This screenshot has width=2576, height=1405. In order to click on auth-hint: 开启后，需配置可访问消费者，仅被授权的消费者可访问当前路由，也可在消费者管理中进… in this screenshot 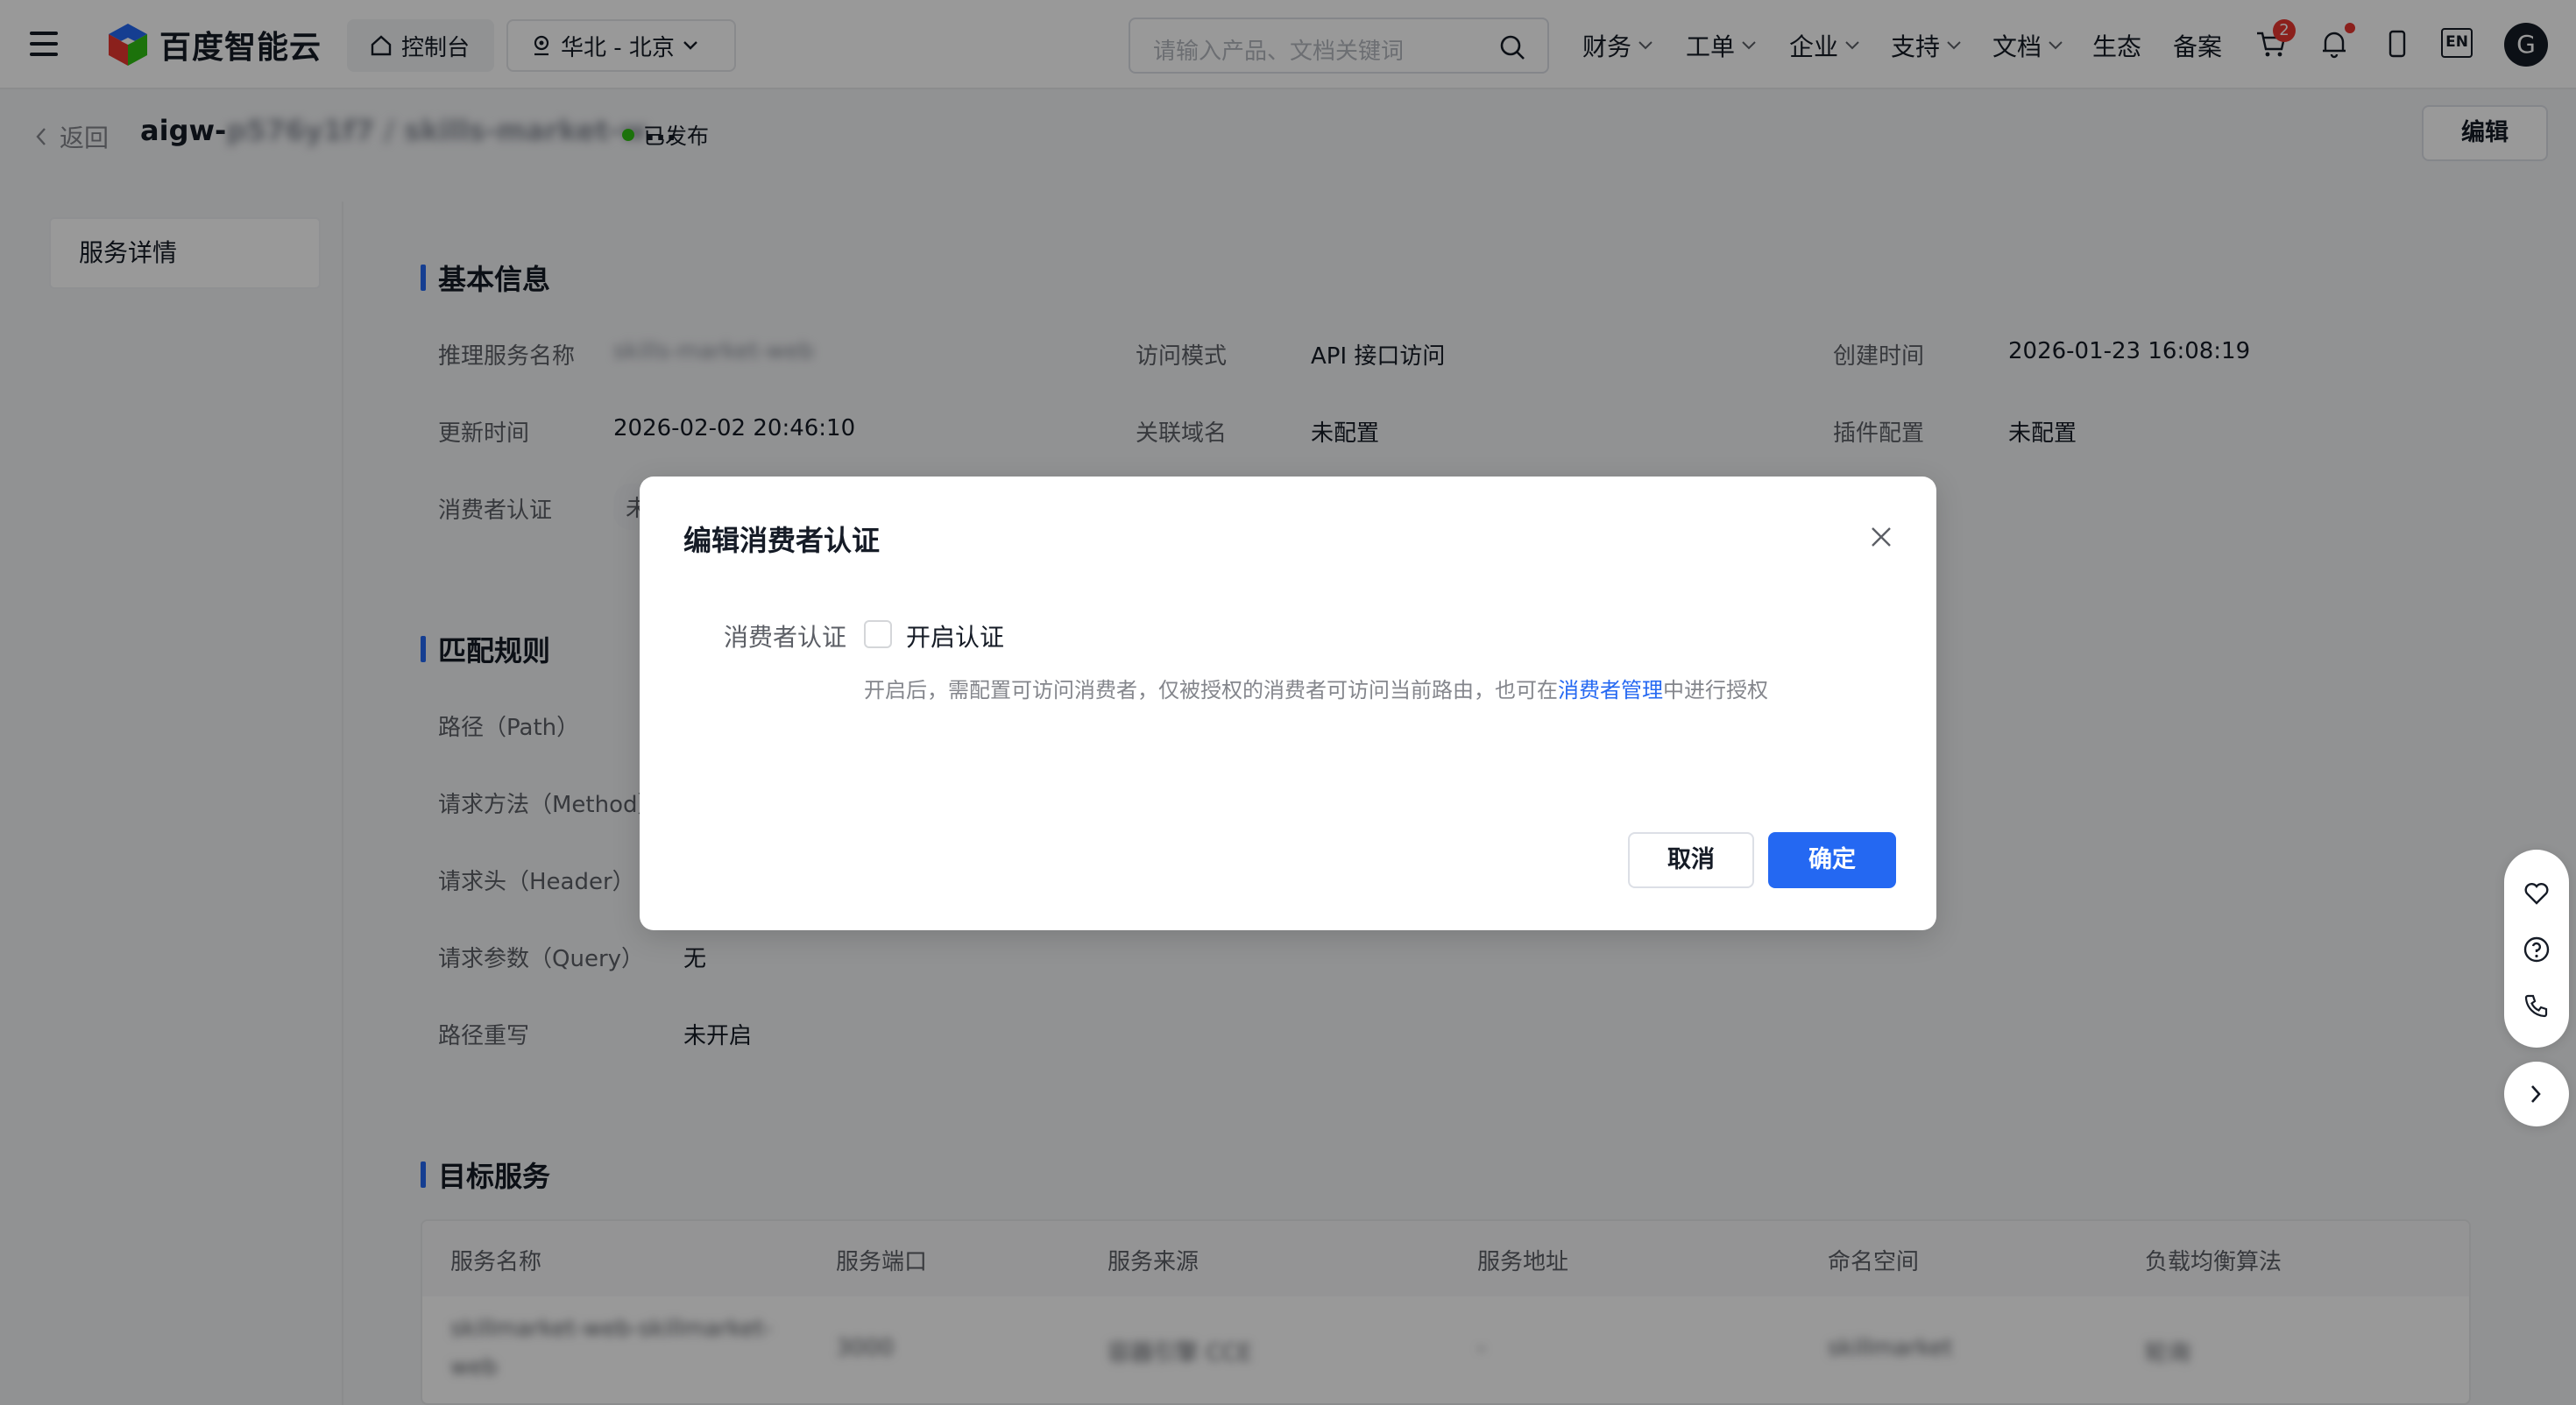, I will do `click(1316, 690)`.